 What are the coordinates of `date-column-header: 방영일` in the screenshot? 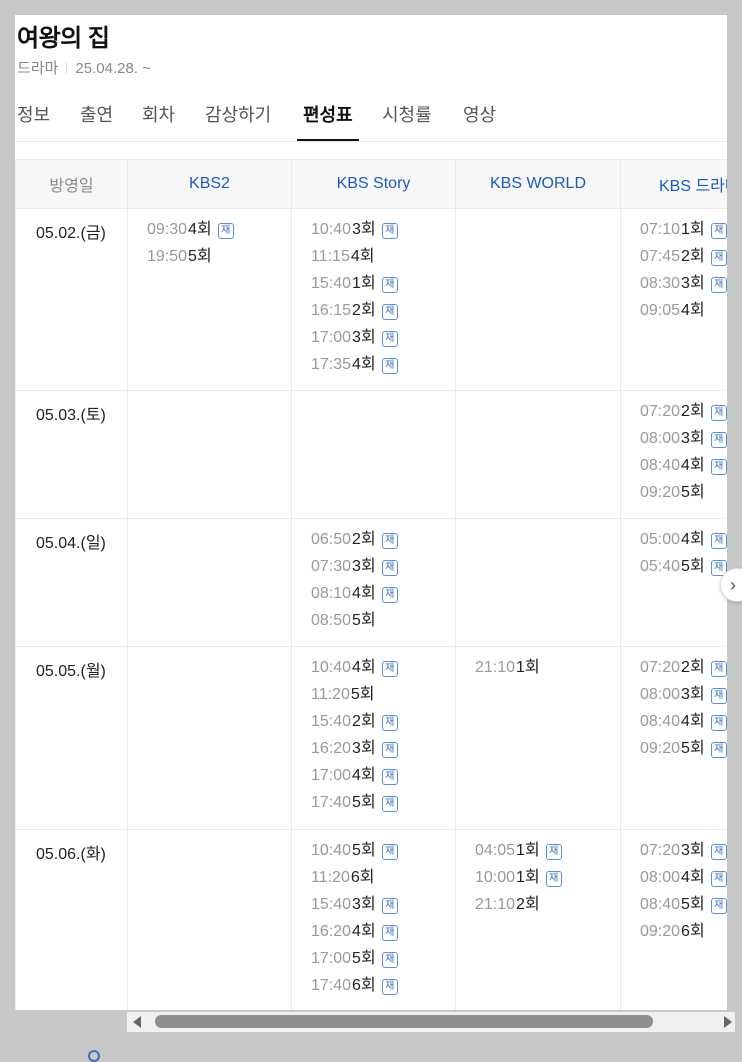 It's located at (71, 184).